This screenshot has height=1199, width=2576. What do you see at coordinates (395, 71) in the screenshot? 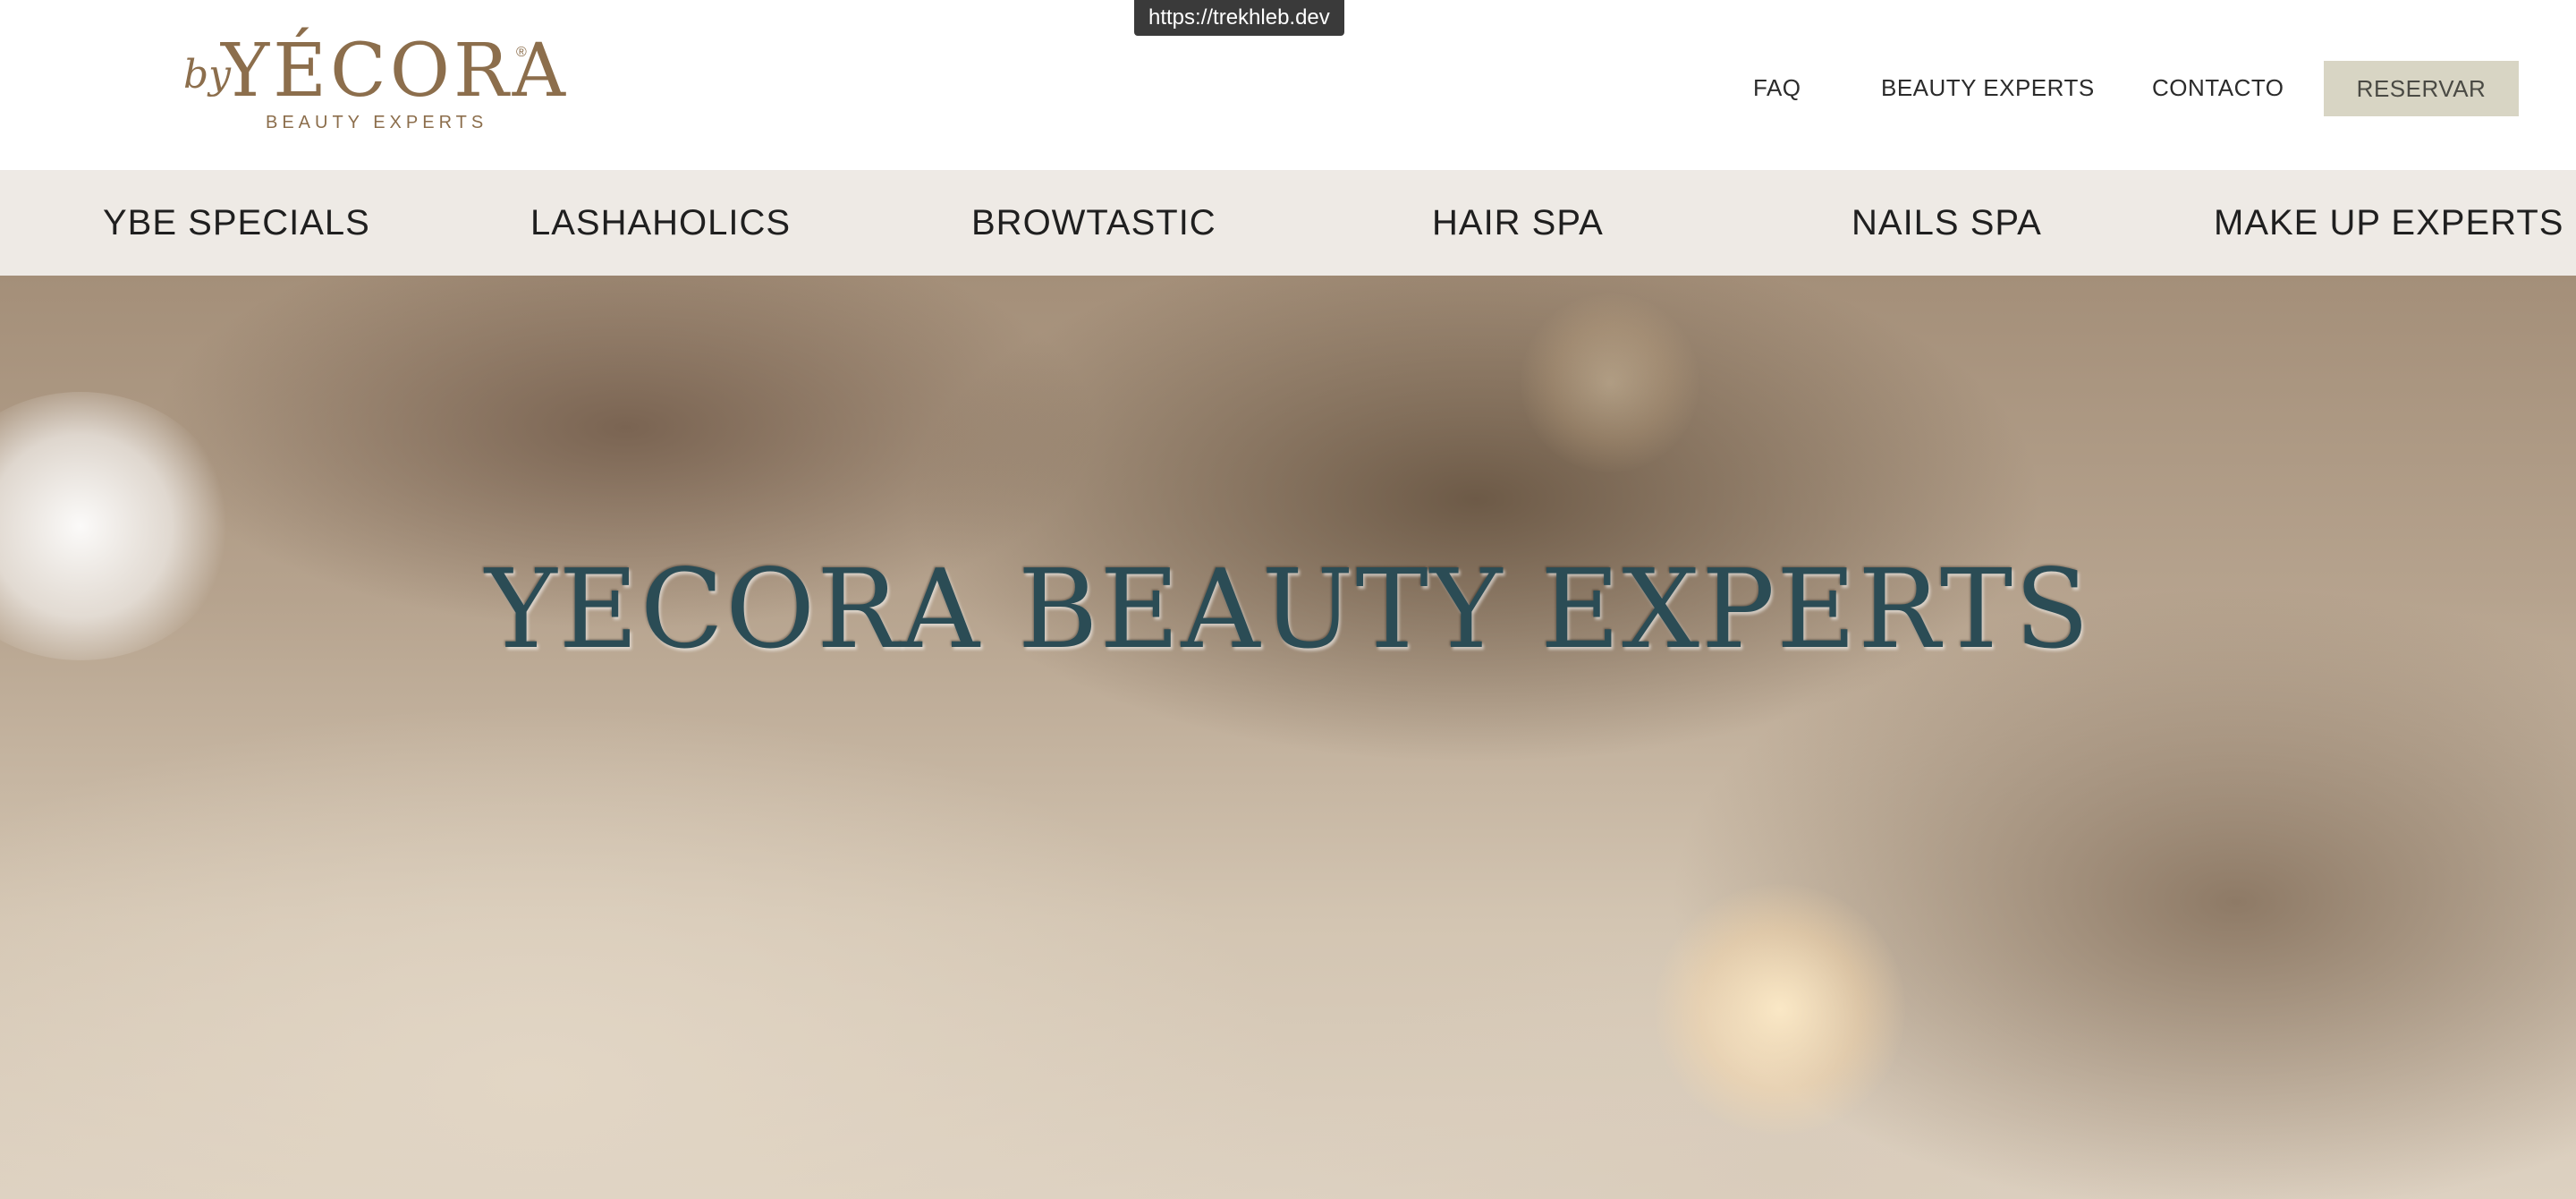
I see `logo-wordmark: YÉCORA` at bounding box center [395, 71].